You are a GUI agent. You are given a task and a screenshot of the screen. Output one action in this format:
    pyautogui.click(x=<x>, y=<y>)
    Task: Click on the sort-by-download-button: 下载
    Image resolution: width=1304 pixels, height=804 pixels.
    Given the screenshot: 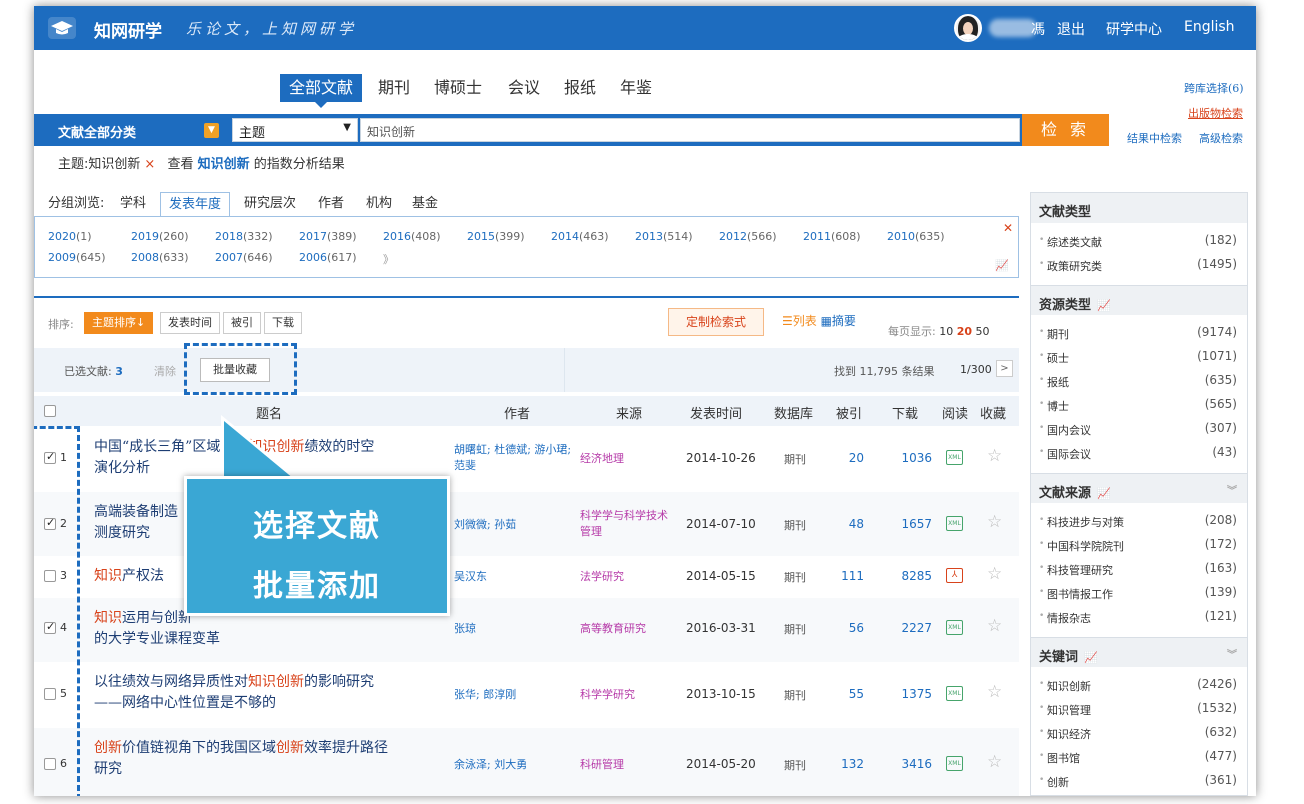 What is the action you would take?
    pyautogui.click(x=283, y=323)
    